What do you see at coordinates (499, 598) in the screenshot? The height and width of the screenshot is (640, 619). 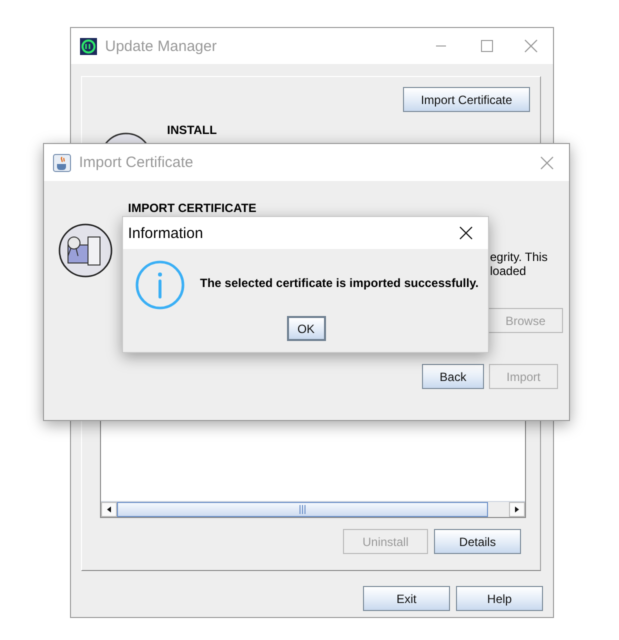 I see `help-button: Help` at bounding box center [499, 598].